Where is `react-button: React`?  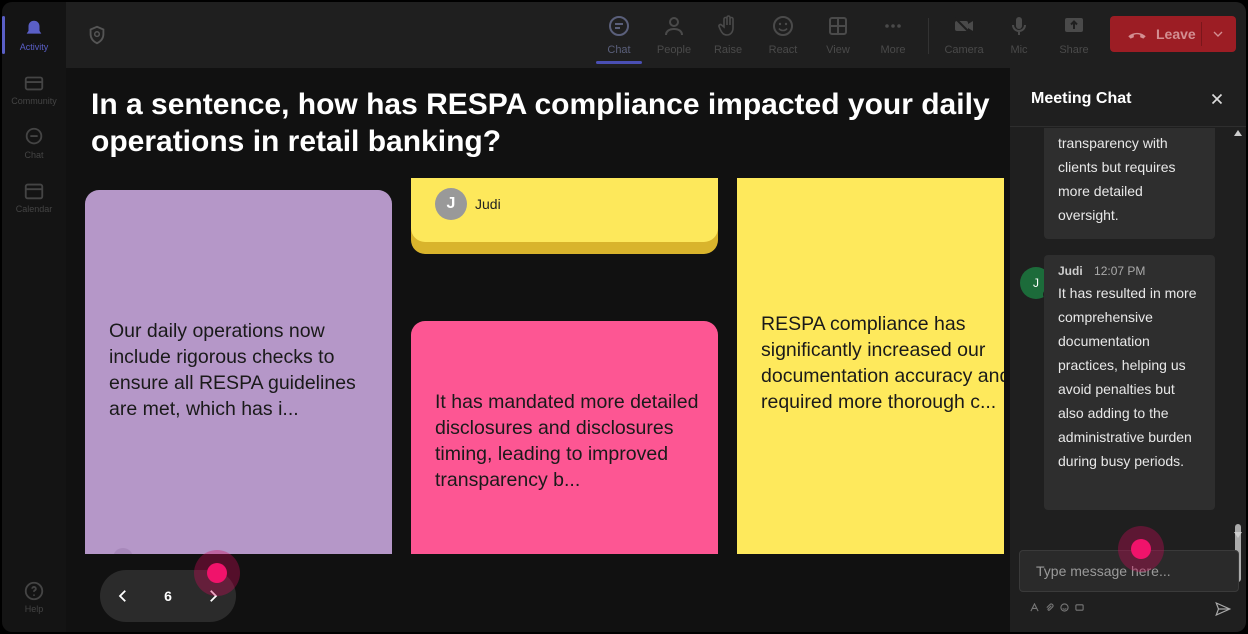
react-button: React is located at coordinates (783, 36).